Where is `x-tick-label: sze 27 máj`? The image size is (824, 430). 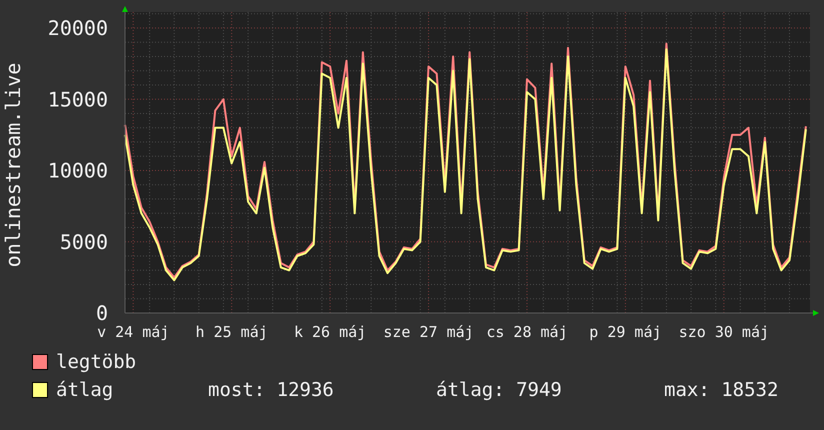 x-tick-label: sze 27 máj is located at coordinates (428, 332).